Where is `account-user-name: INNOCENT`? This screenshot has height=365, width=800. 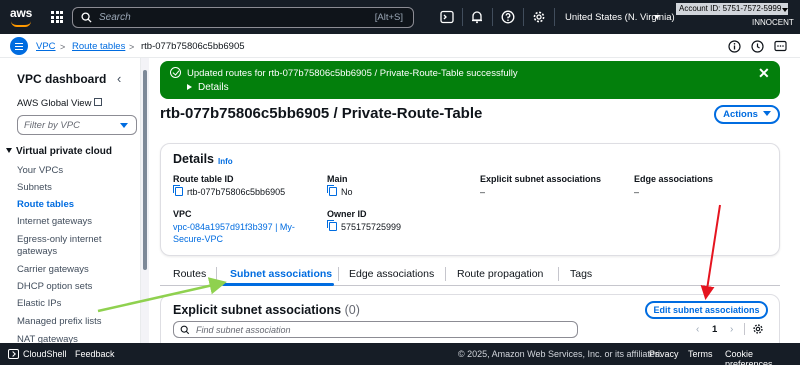 account-user-name: INNOCENT is located at coordinates (773, 22).